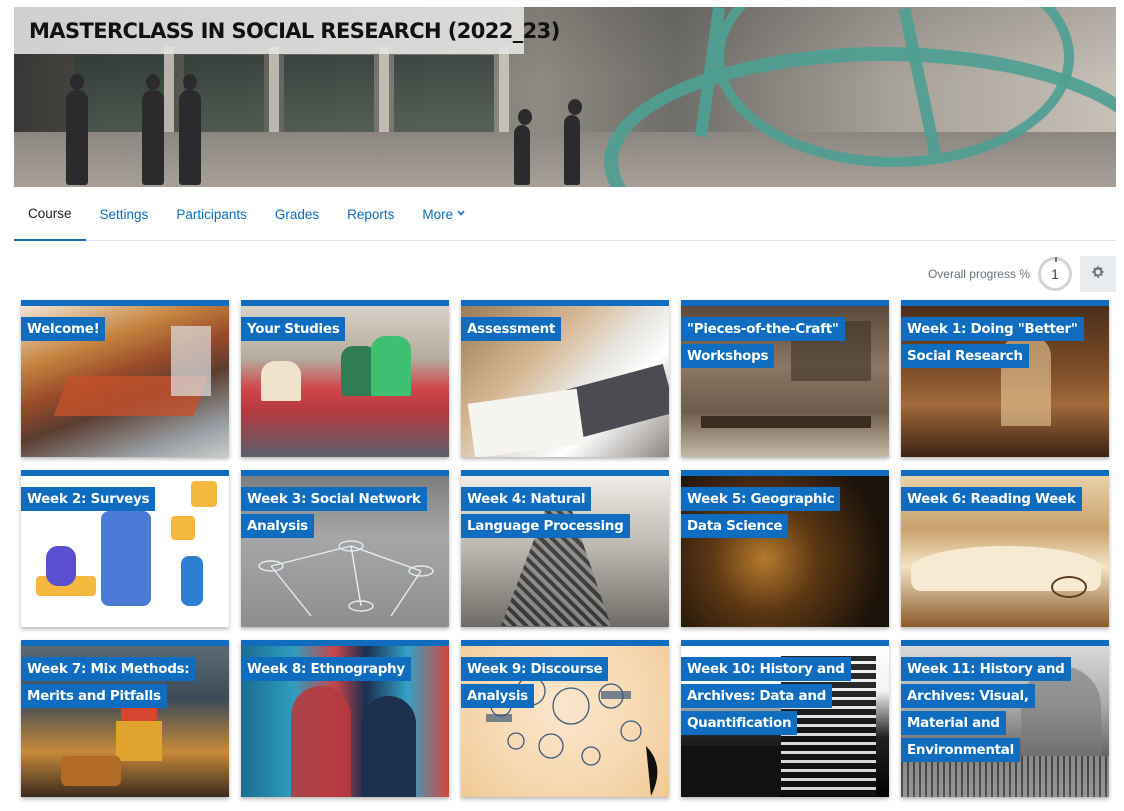  I want to click on tab-course-label: Course, so click(50, 213).